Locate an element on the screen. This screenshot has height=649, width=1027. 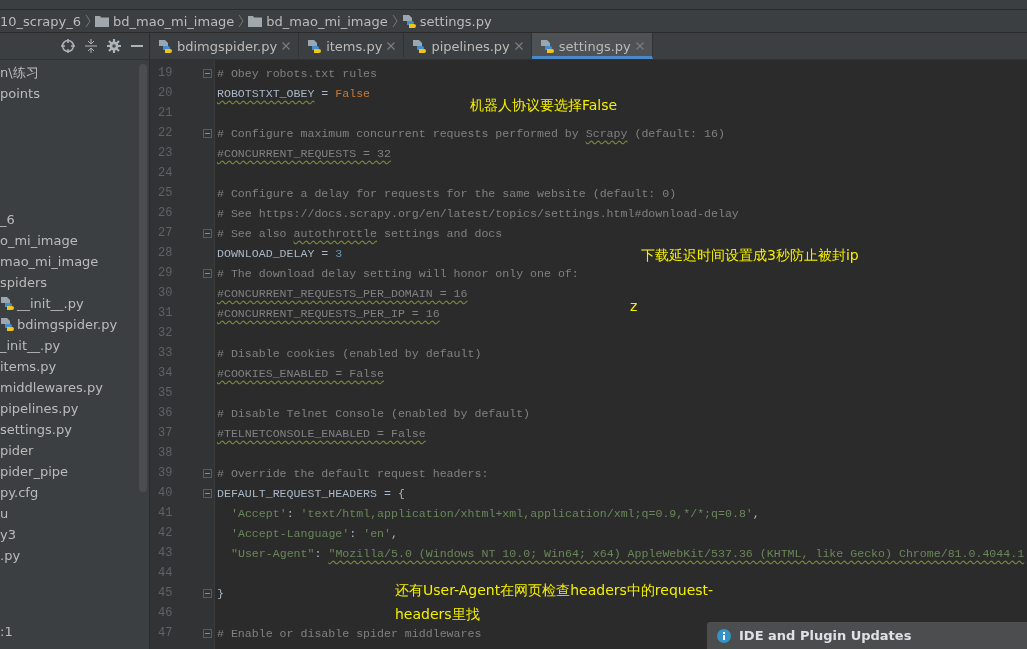
annotation-text: 还有User-Agent在网页检查headers中的request-headers里找 is located at coordinates (555, 602).